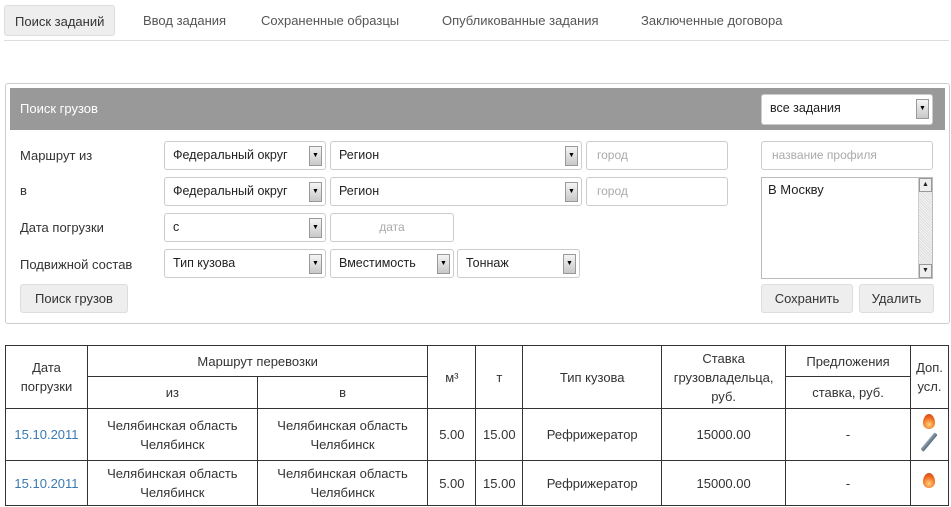  Describe the element at coordinates (711, 20) in the screenshot. I see `tab-contracts: Заключенные договора` at that location.